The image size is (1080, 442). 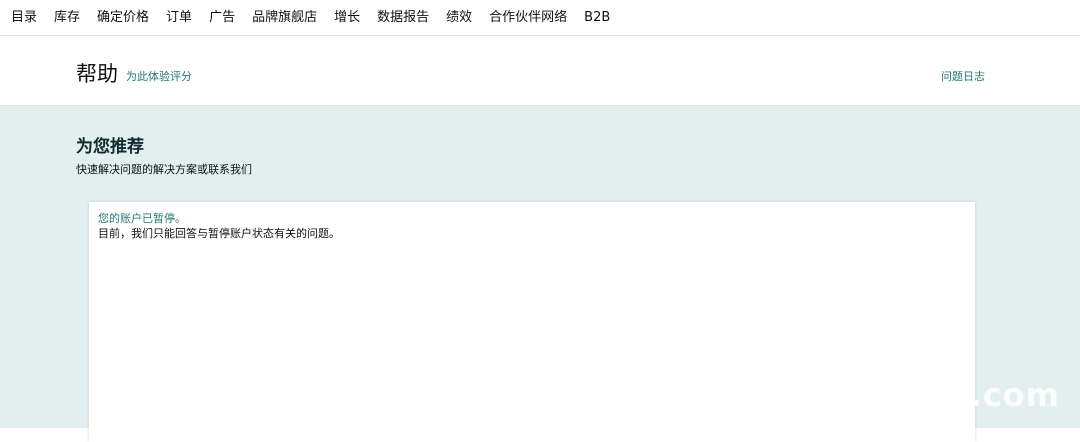 What do you see at coordinates (123, 18) in the screenshot?
I see `nav-item-pricing: 确定价格` at bounding box center [123, 18].